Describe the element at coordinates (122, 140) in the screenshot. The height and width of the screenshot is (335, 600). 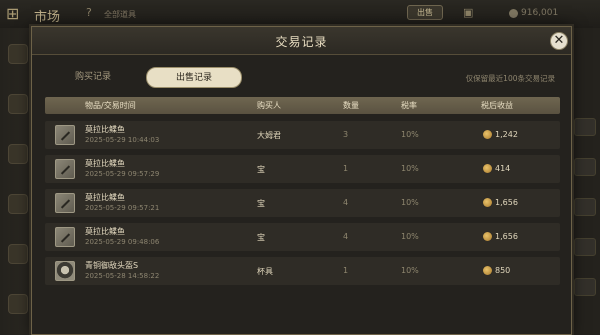
I see `trade-time: 2025-05-29 10:44:03` at that location.